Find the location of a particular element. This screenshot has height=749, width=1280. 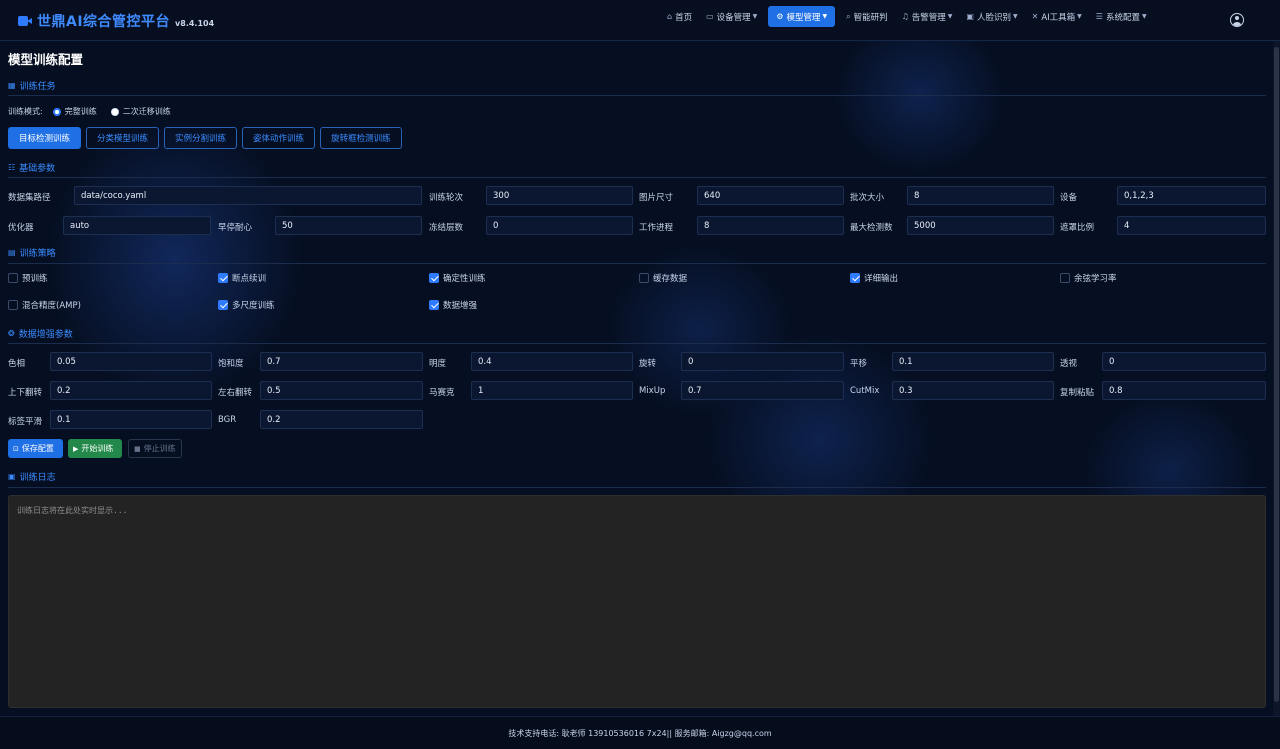

workers-input: 8 is located at coordinates (770, 225).